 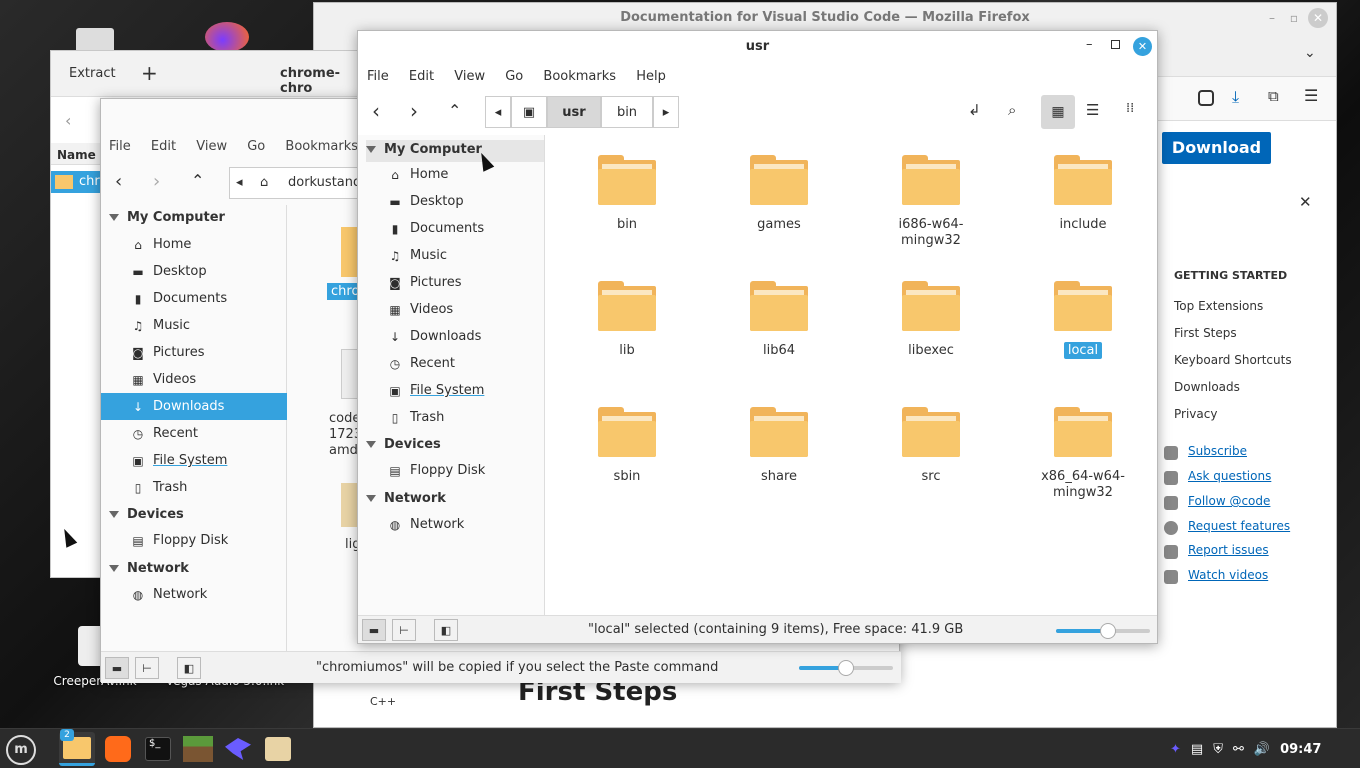 I want to click on folder-label: bin, so click(x=627, y=225).